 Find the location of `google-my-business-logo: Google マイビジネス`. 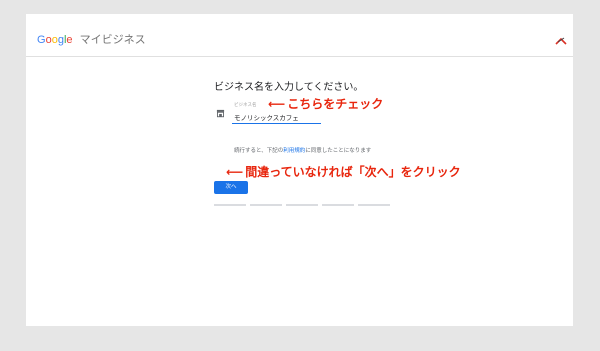

google-my-business-logo: Google マイビジネス is located at coordinates (91, 40).